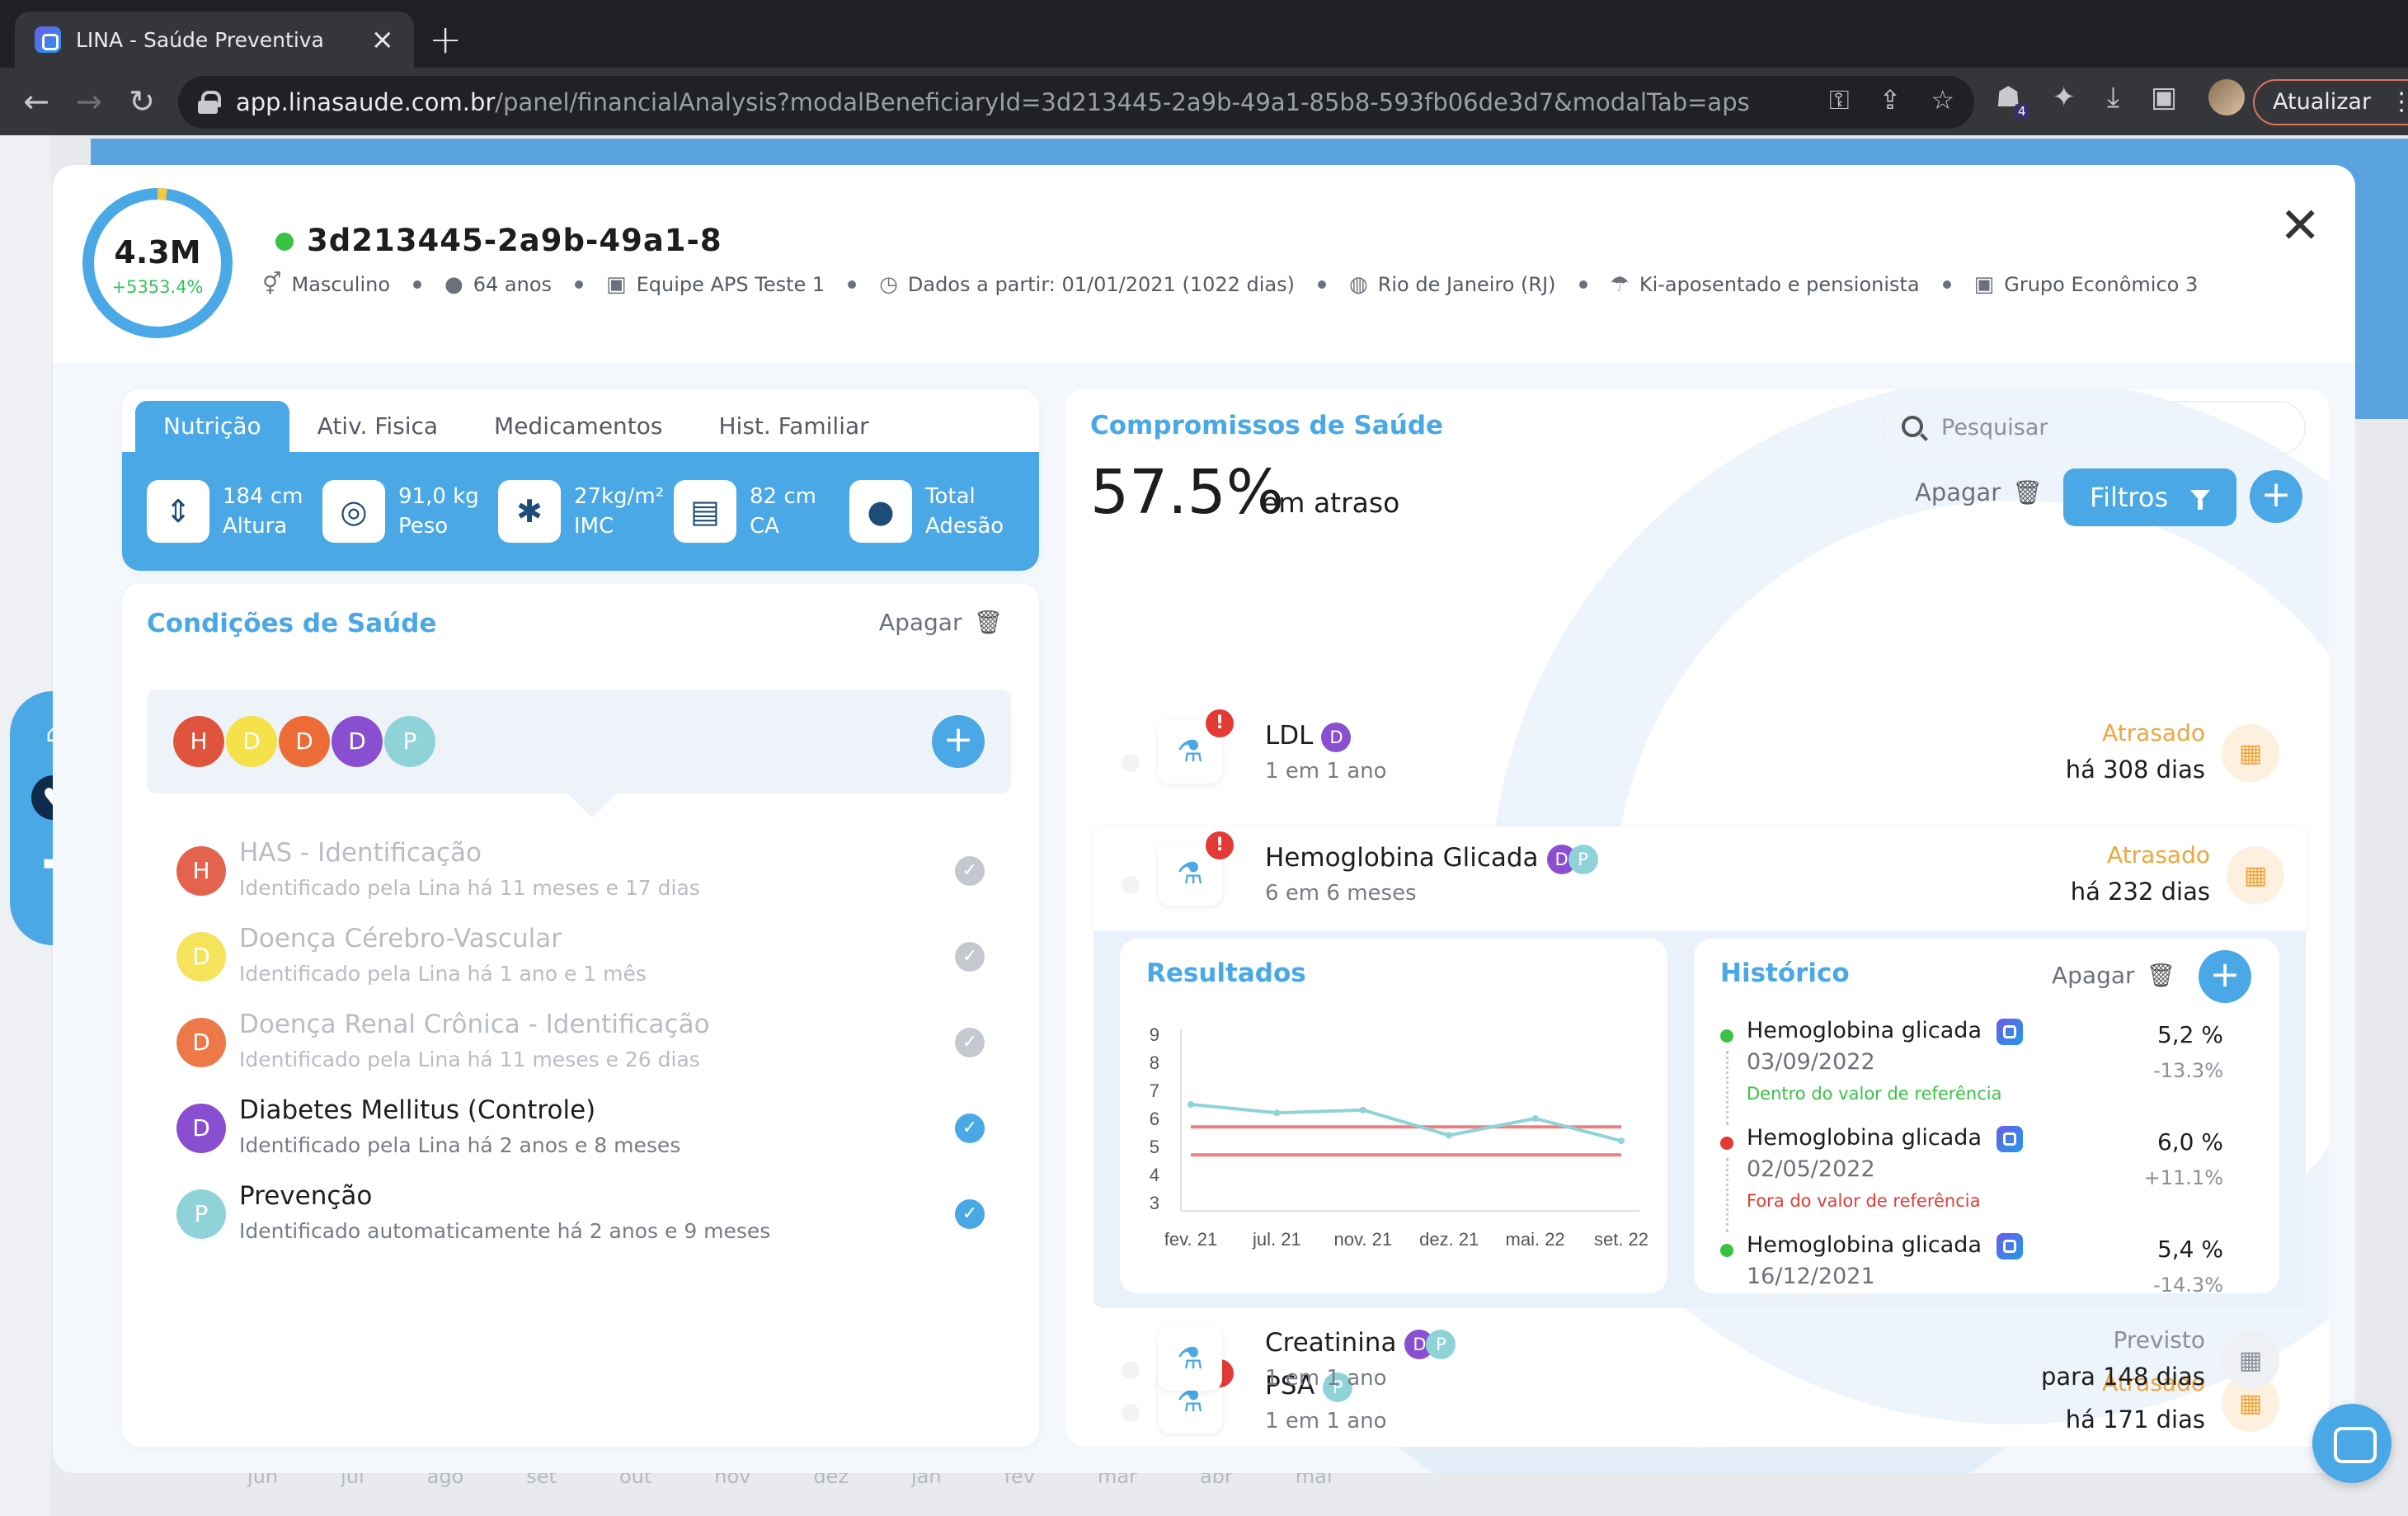 The image size is (2408, 1516). Describe the element at coordinates (2227, 97) in the screenshot. I see `avatar` at that location.